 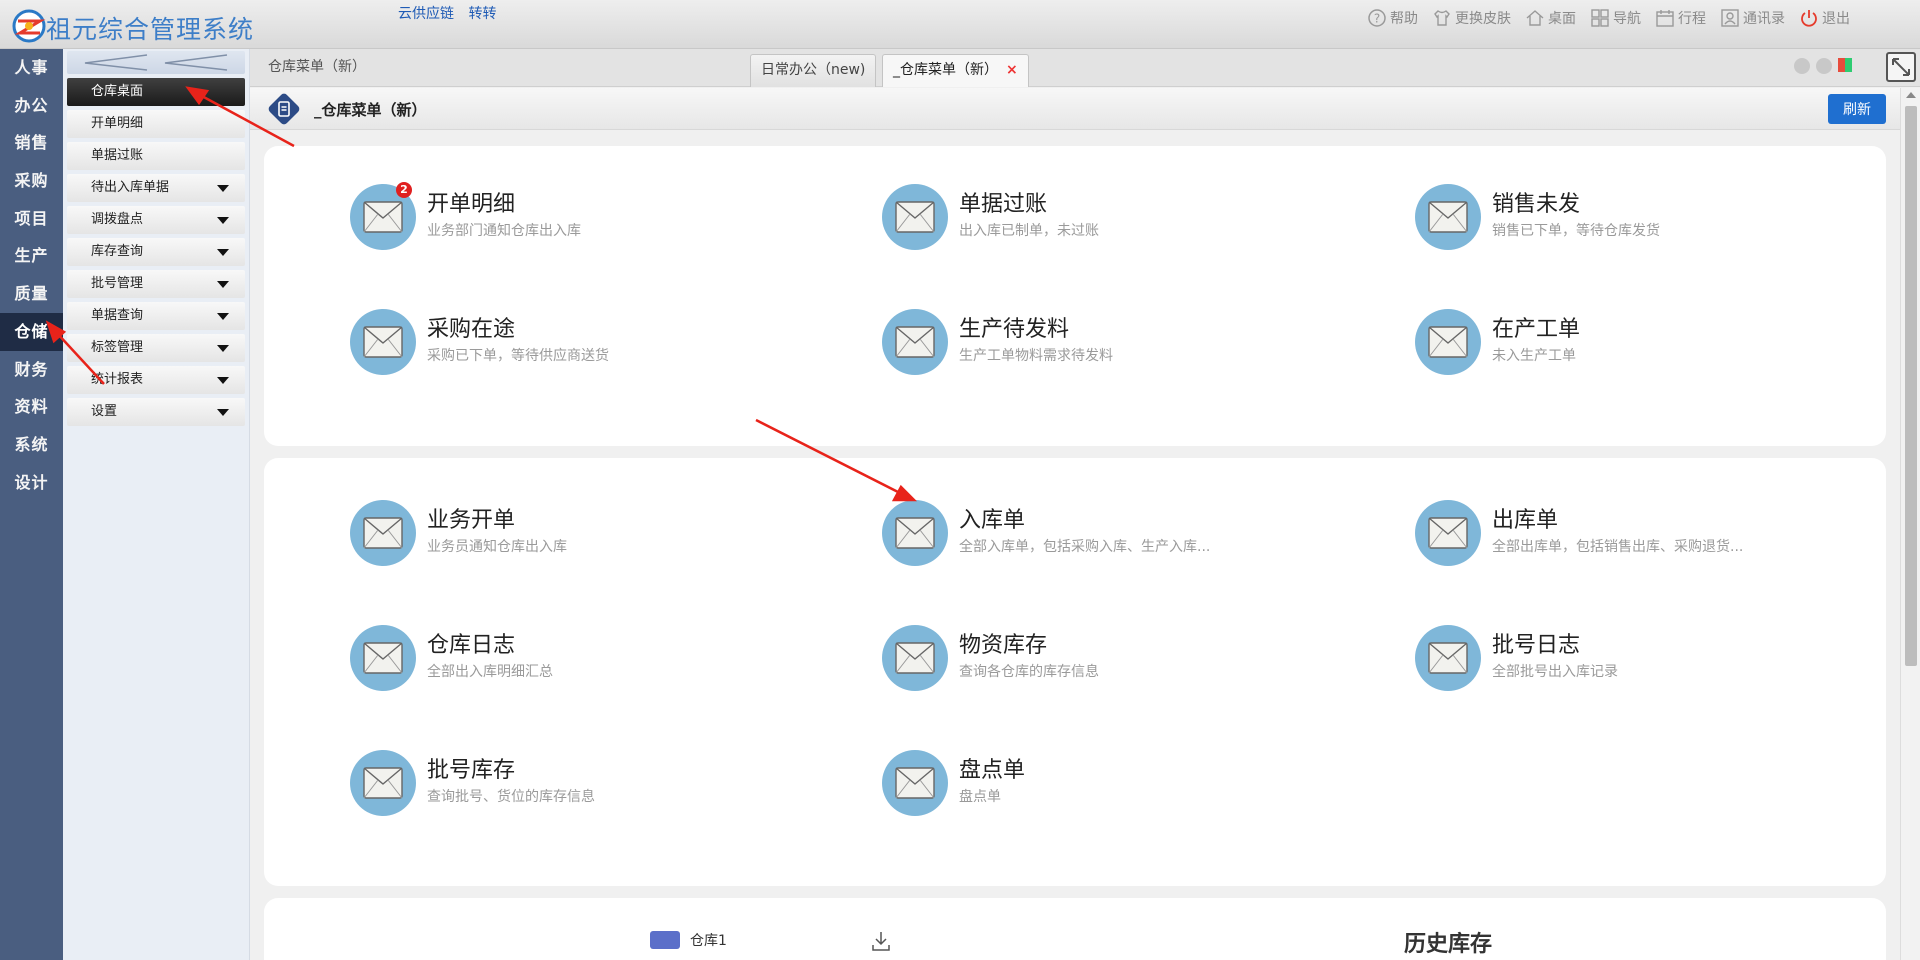 What do you see at coordinates (1122, 224) in the screenshot?
I see `card-posting: 单据过账 出入库已制单，未过账` at bounding box center [1122, 224].